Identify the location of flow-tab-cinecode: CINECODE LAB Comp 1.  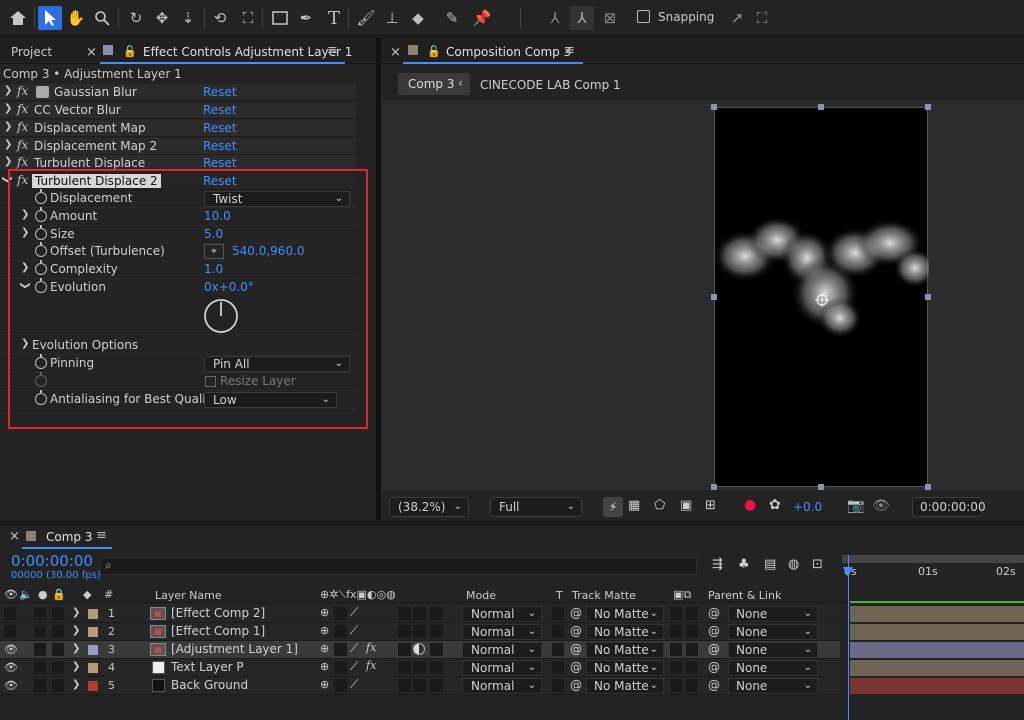
(550, 85).